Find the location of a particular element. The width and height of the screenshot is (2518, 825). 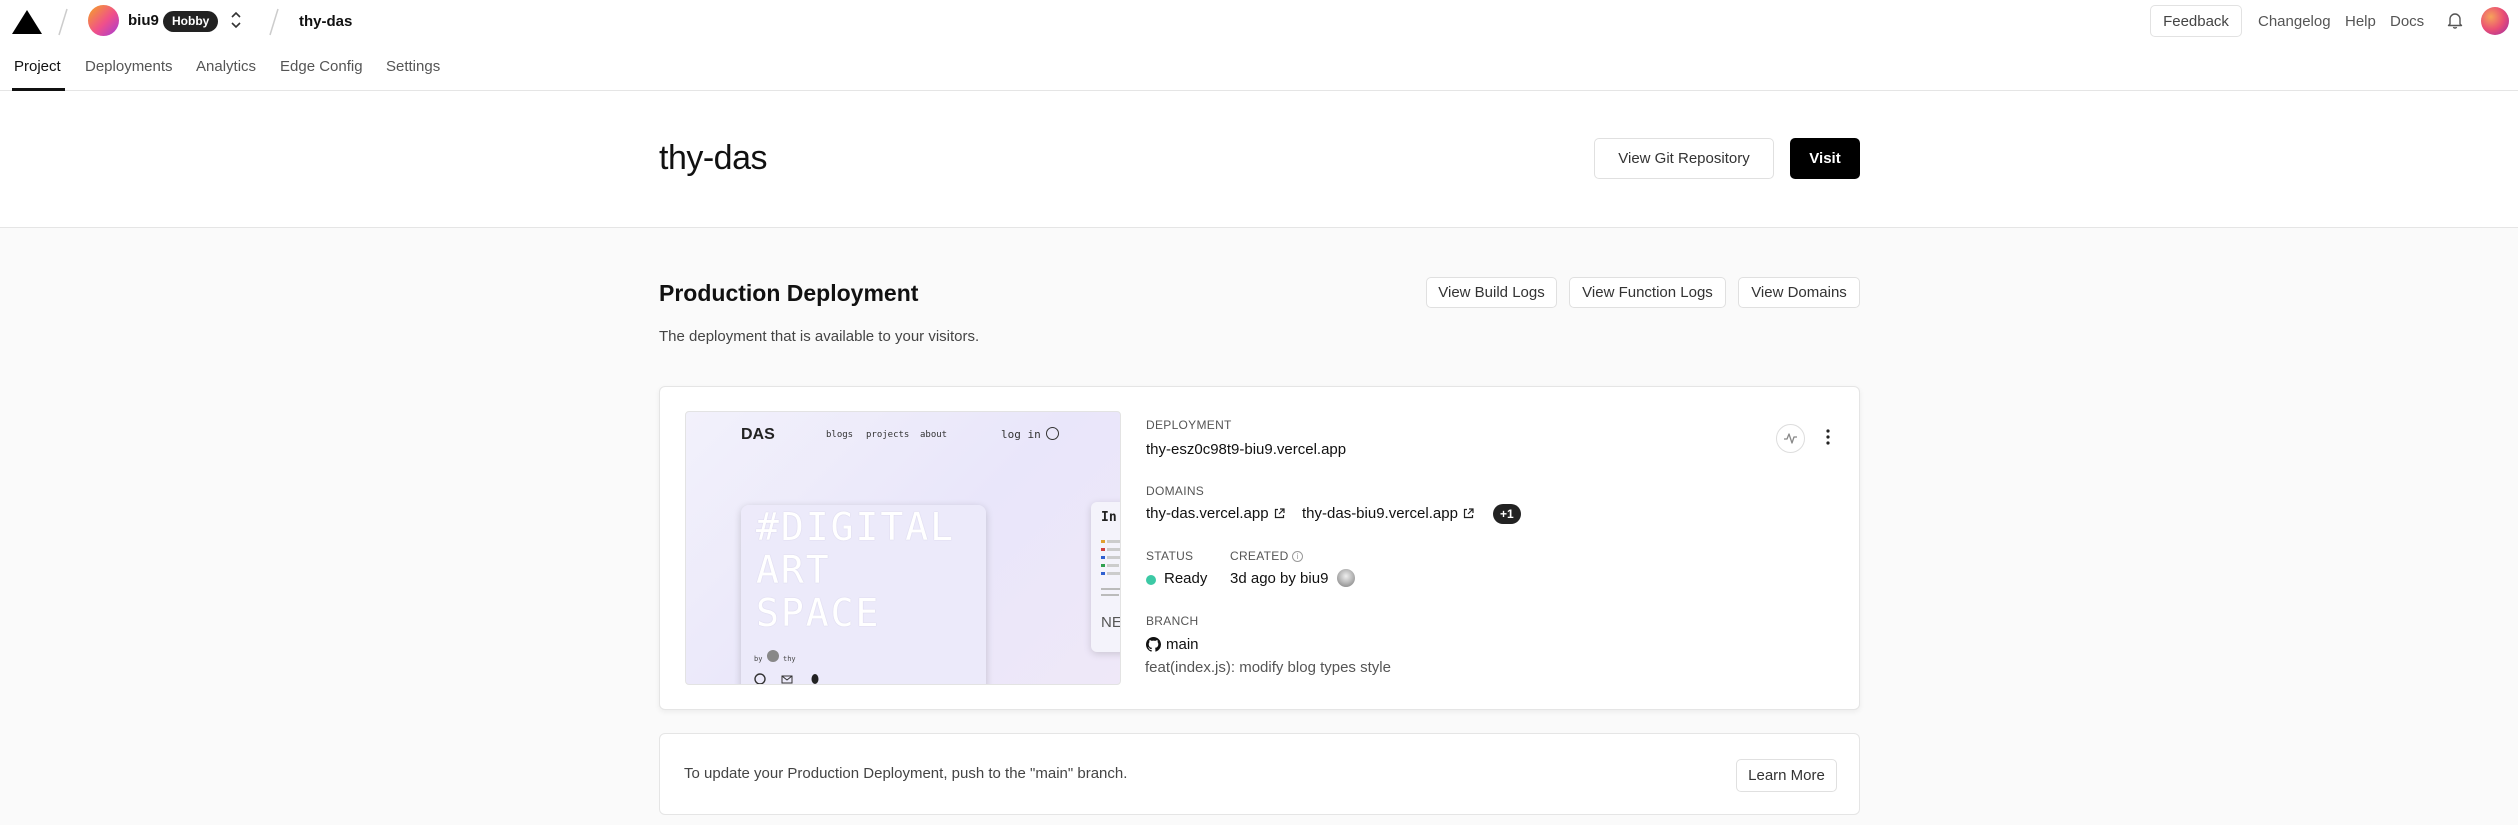

preview-side-text: NE is located at coordinates (1111, 622).